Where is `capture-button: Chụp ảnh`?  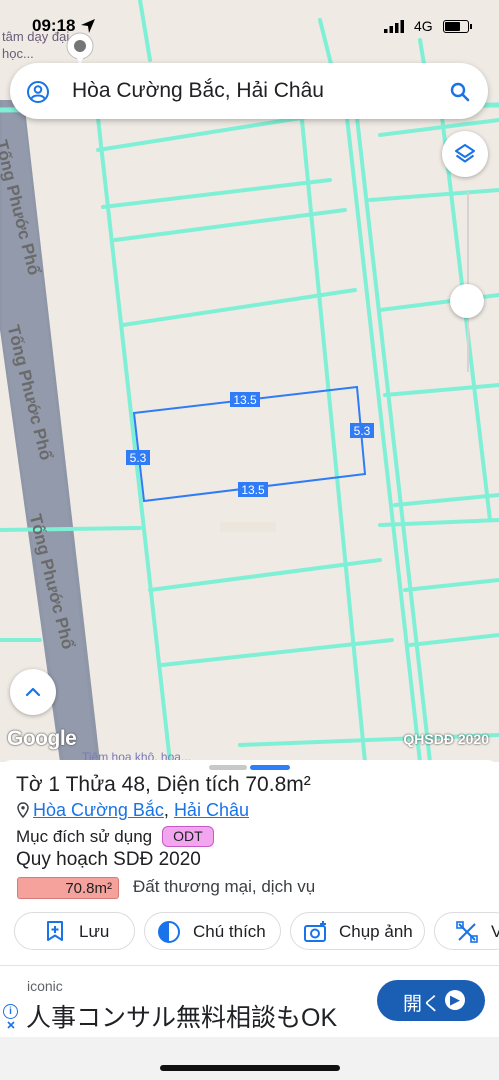 capture-button: Chụp ảnh is located at coordinates (357, 931).